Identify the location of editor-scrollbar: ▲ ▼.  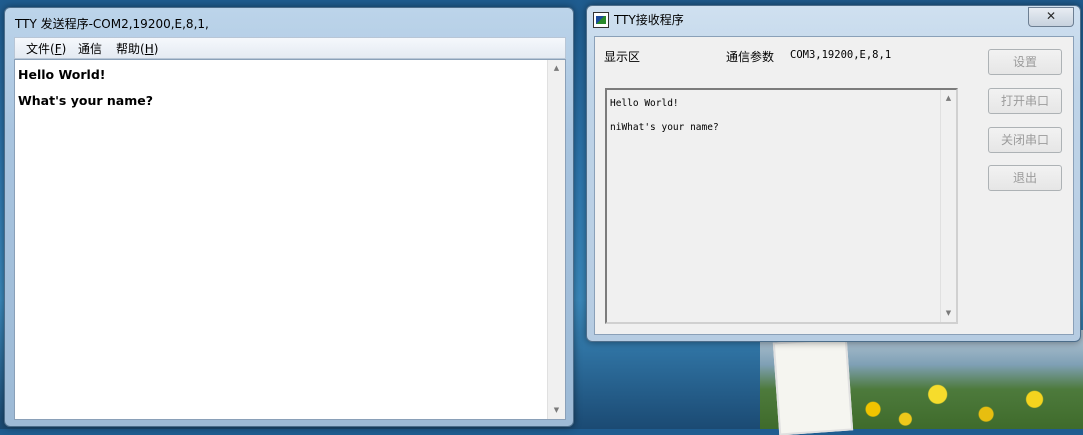
(556, 239).